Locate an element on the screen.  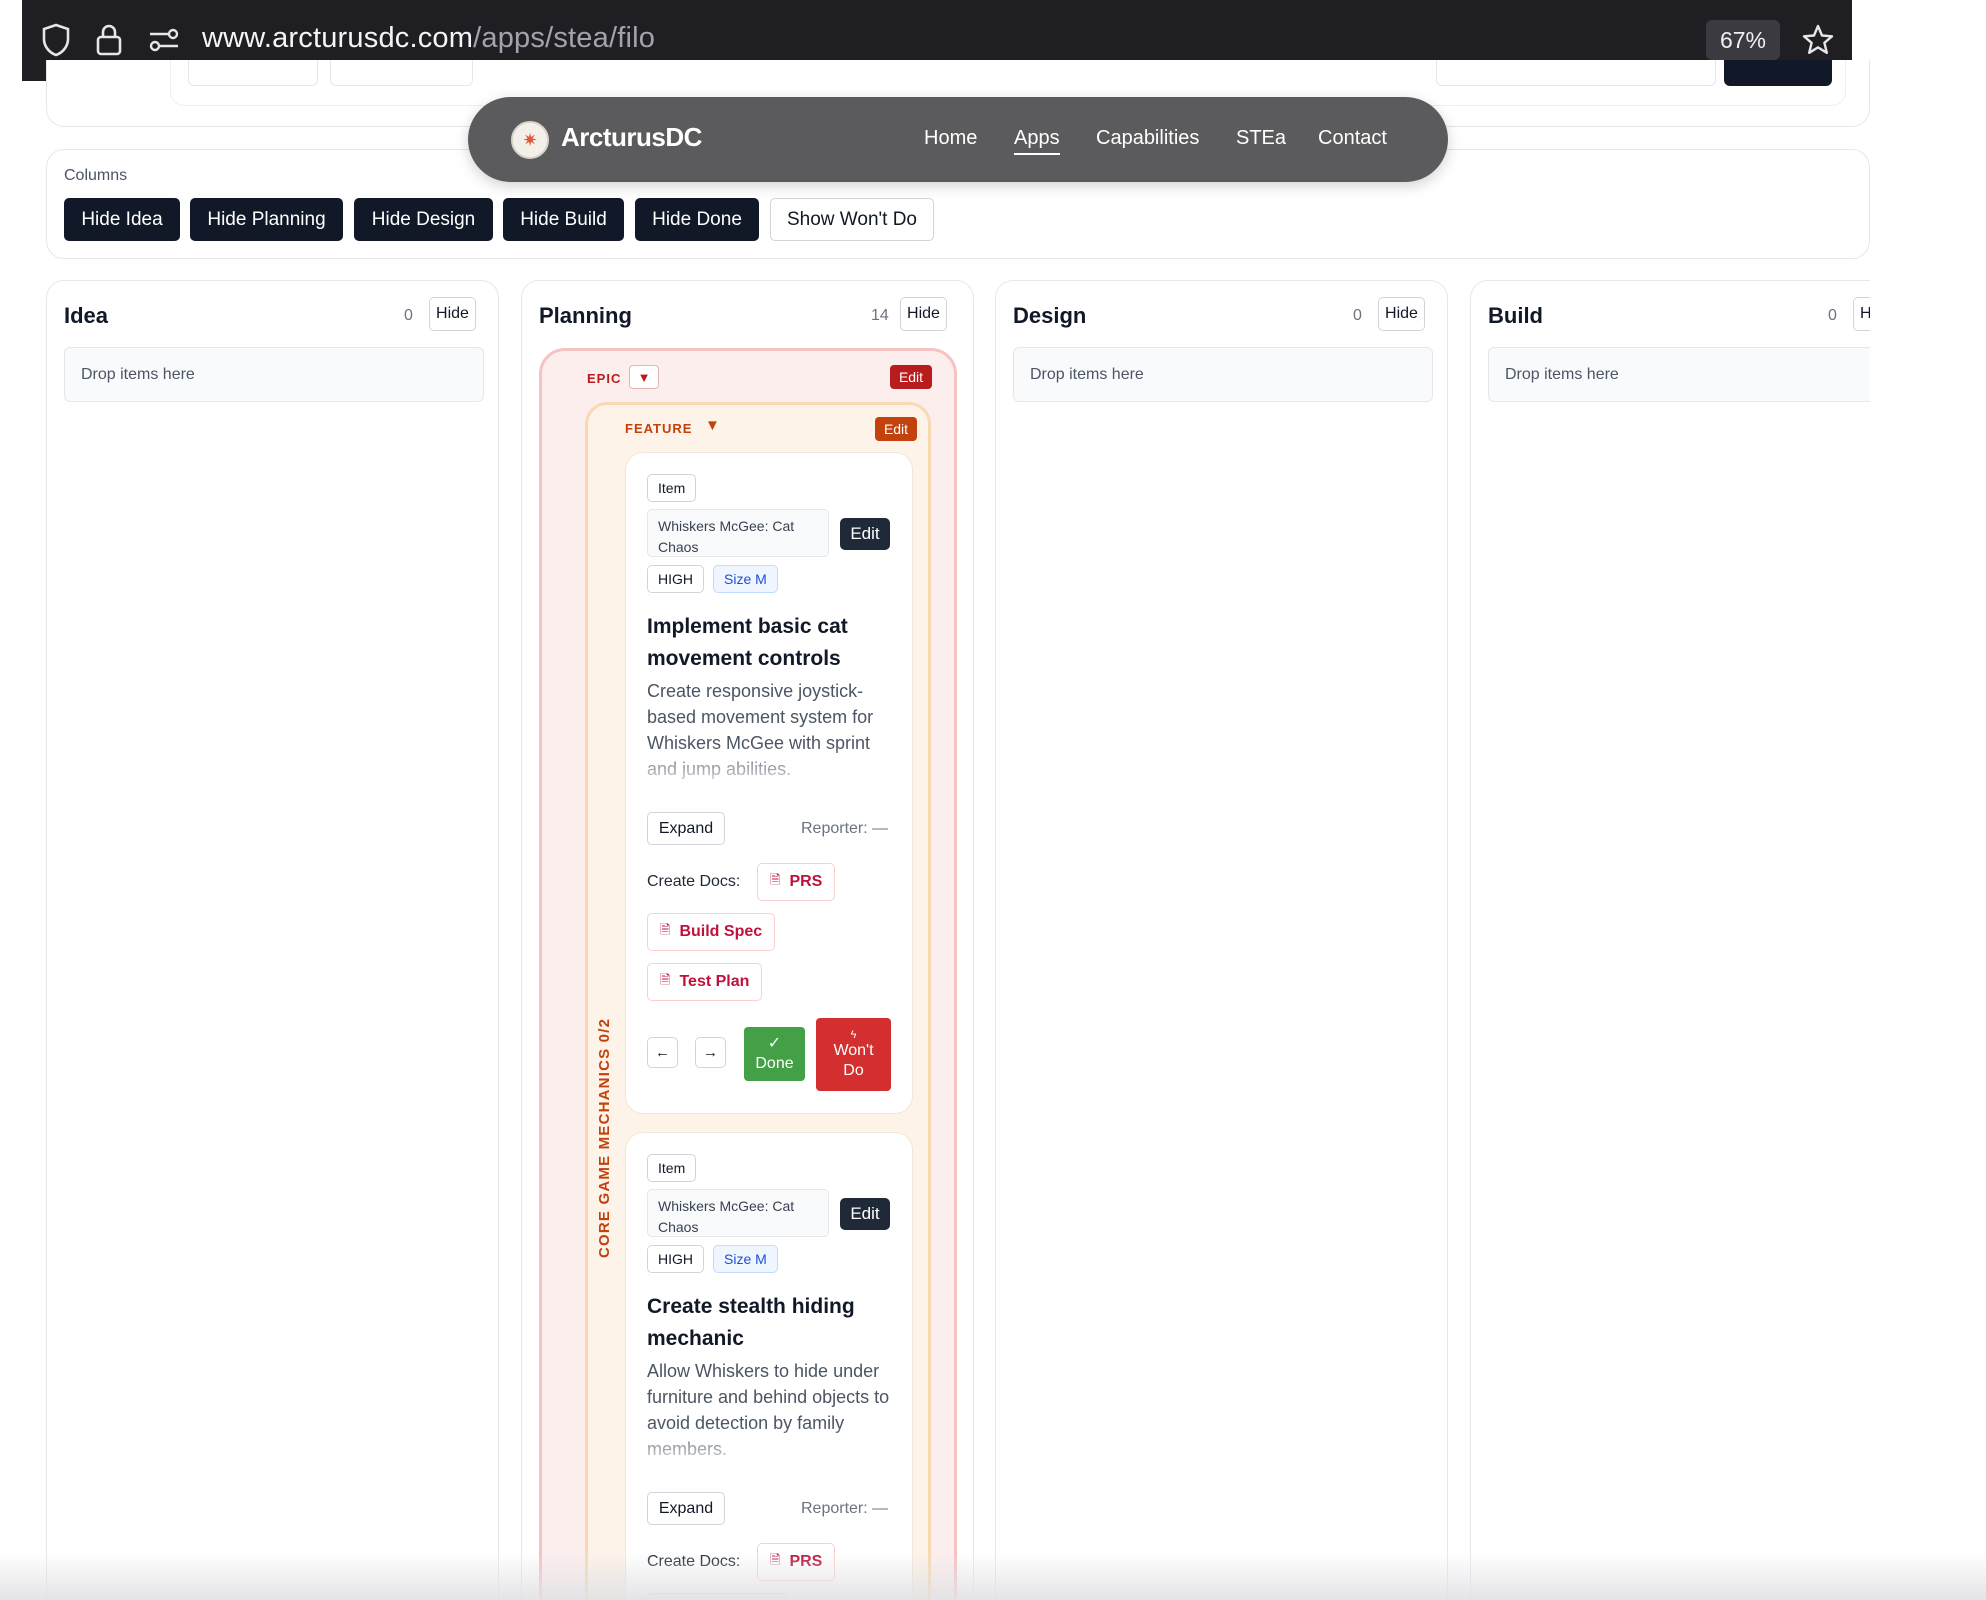
page-settings-icon is located at coordinates (164, 40).